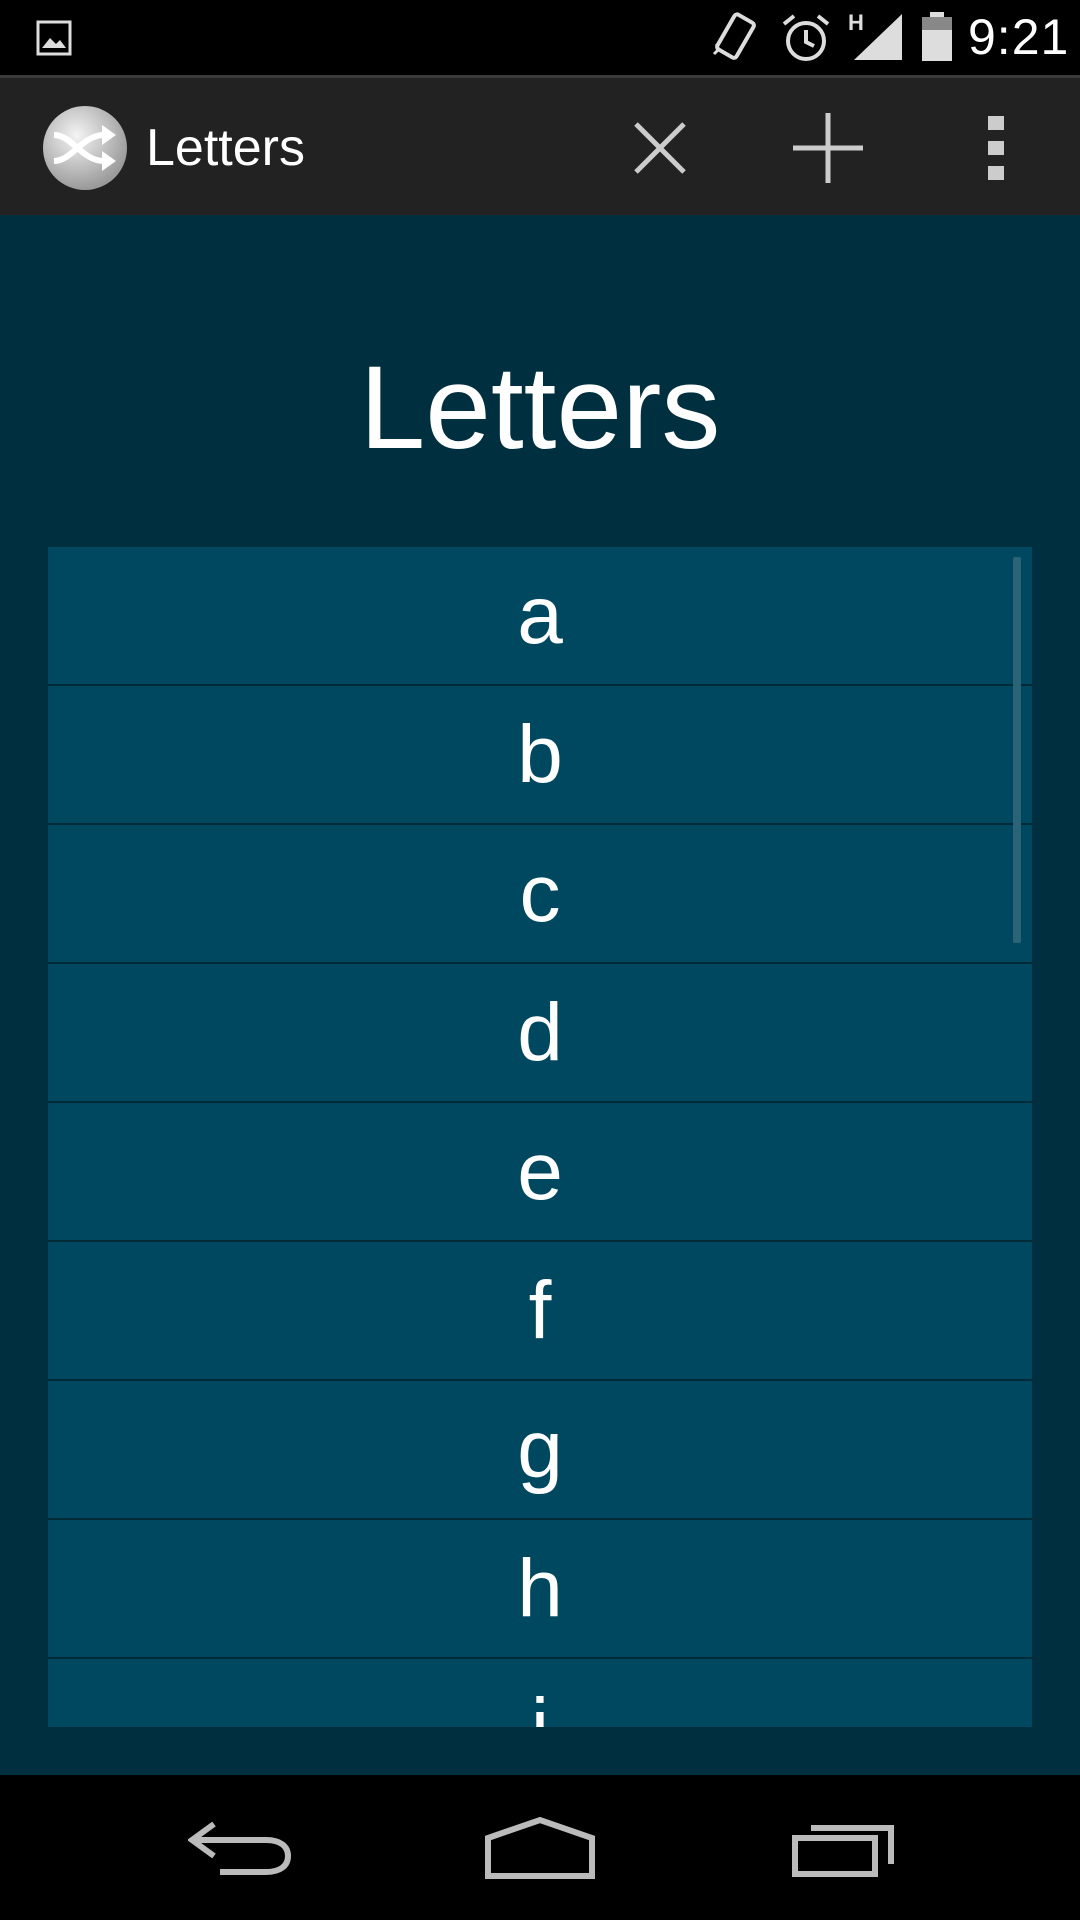 The image size is (1080, 1920). Describe the element at coordinates (540, 1311) in the screenshot. I see `list-item: f` at that location.